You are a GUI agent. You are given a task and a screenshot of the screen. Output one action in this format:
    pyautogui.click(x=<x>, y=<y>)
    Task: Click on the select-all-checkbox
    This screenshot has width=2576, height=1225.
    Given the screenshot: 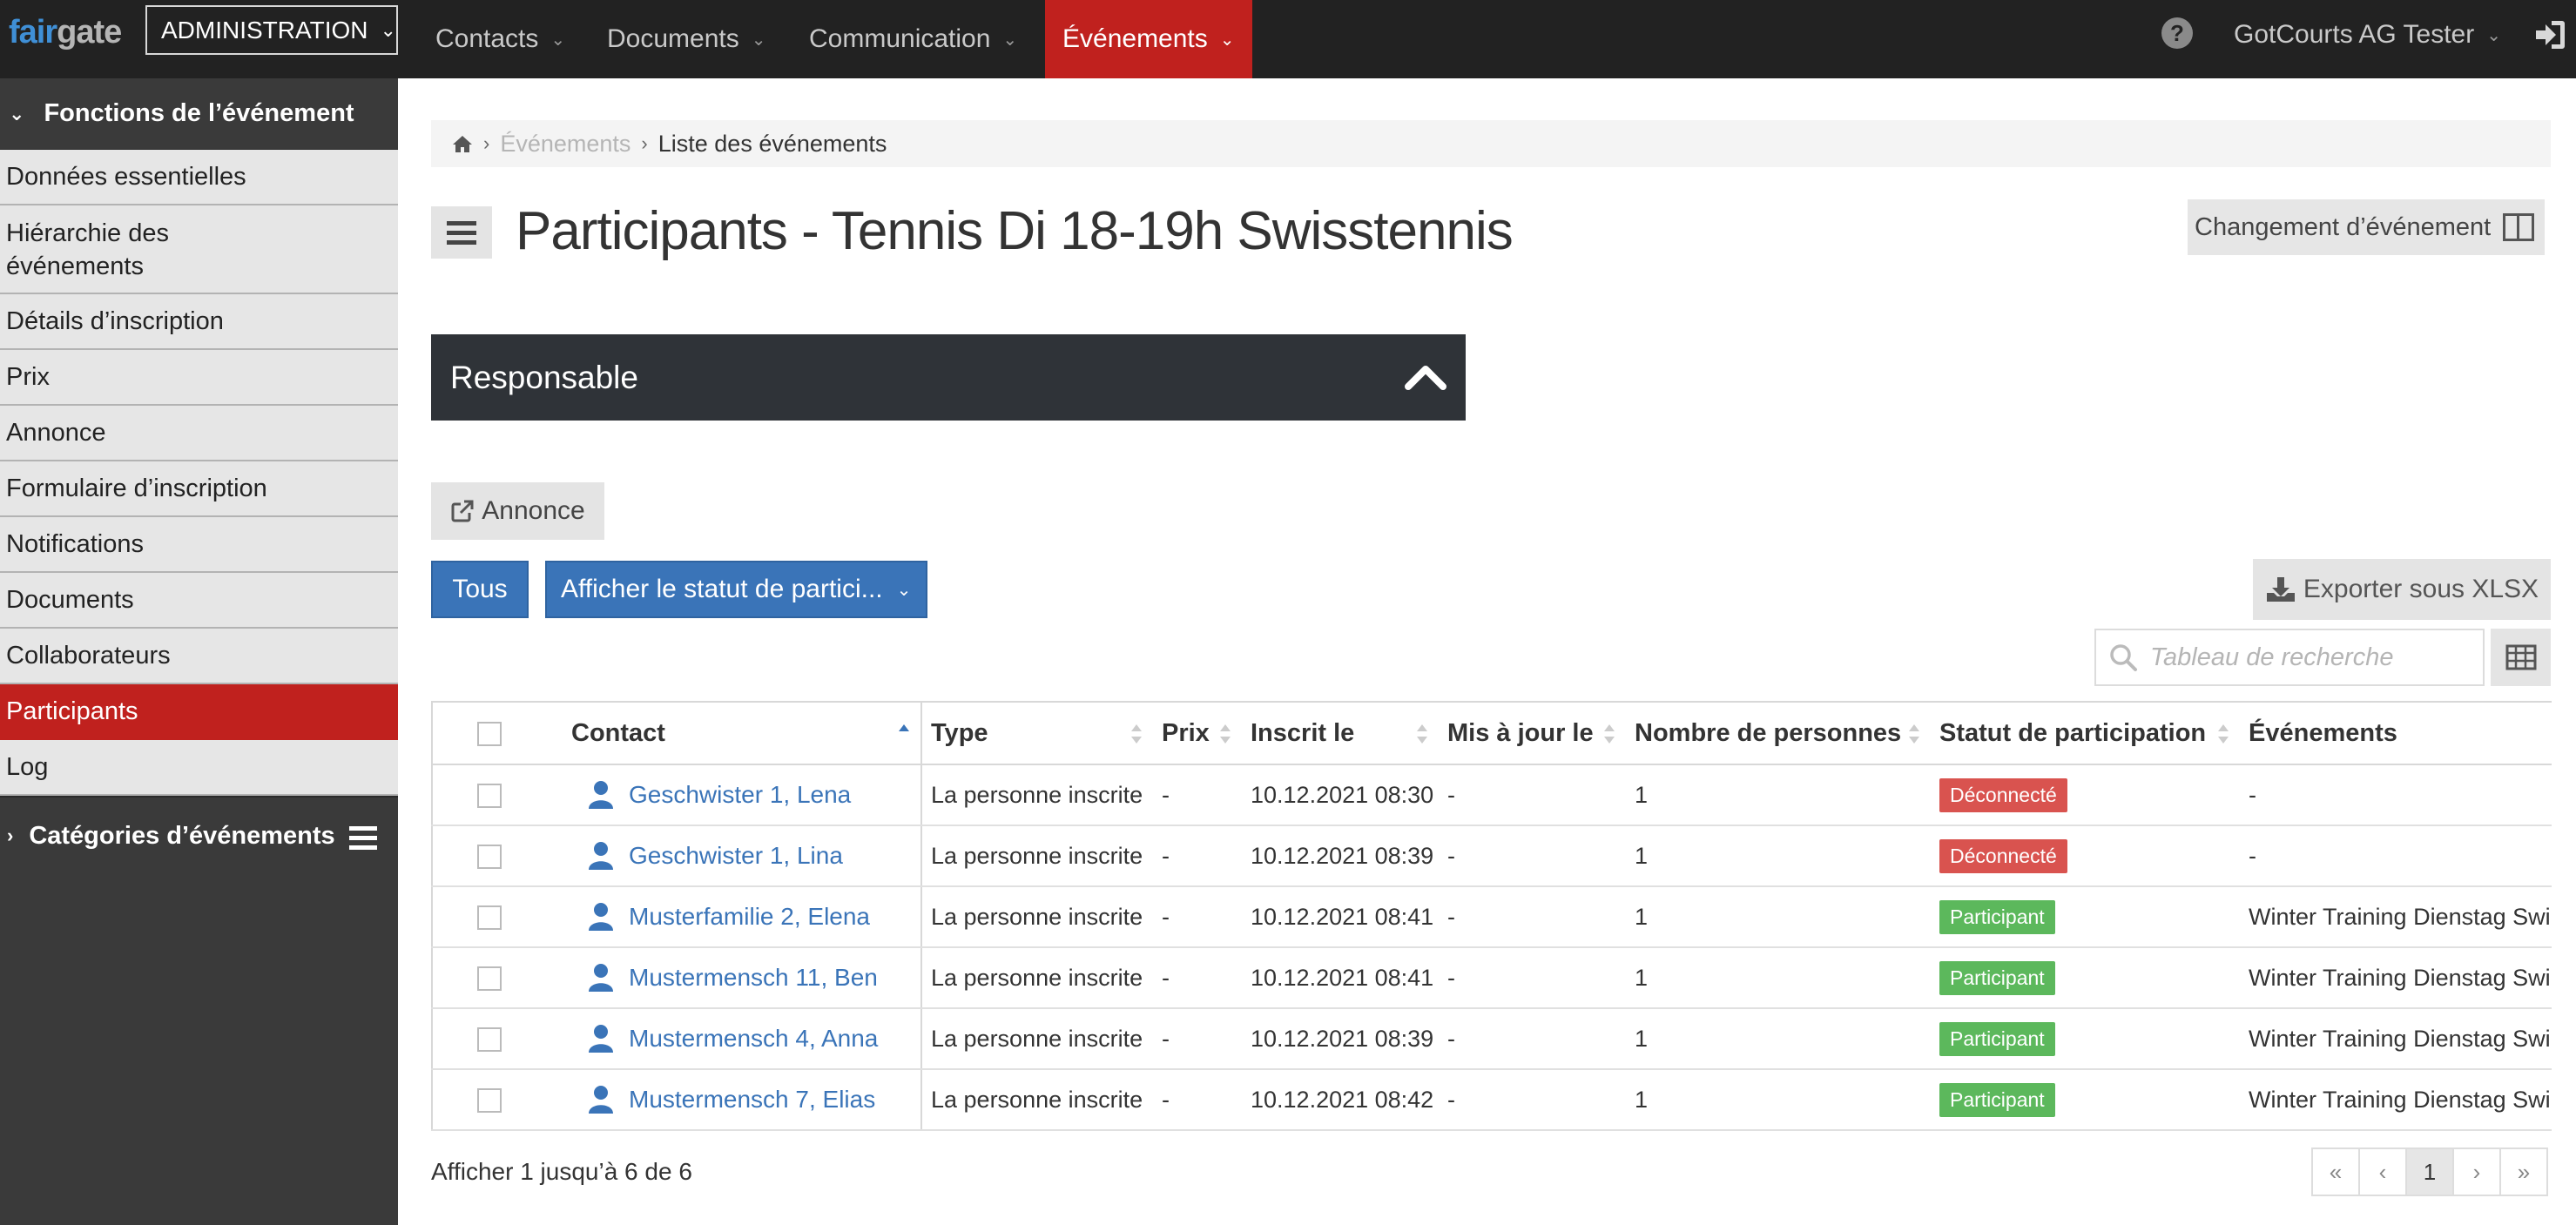 What is the action you would take?
    pyautogui.click(x=489, y=734)
    